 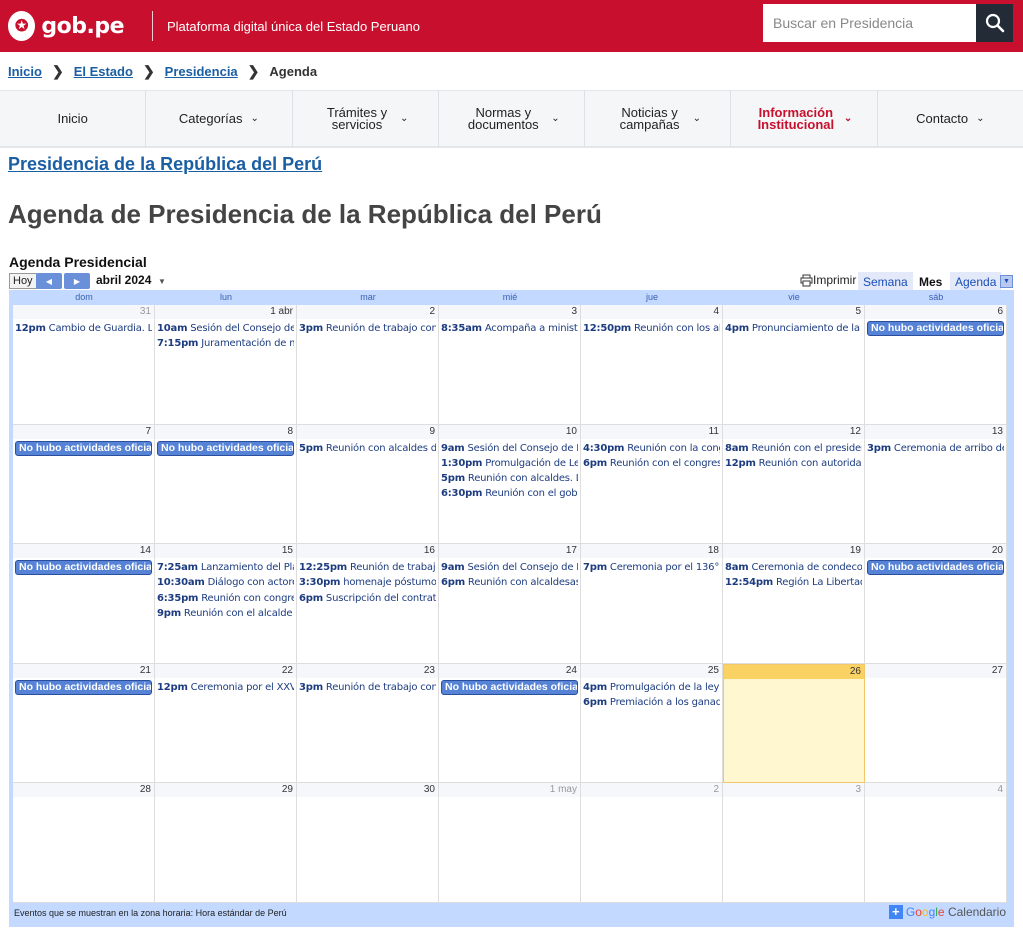 What do you see at coordinates (509, 582) in the screenshot?
I see `calendar-event: 6pm Reunión con alcaldesas` at bounding box center [509, 582].